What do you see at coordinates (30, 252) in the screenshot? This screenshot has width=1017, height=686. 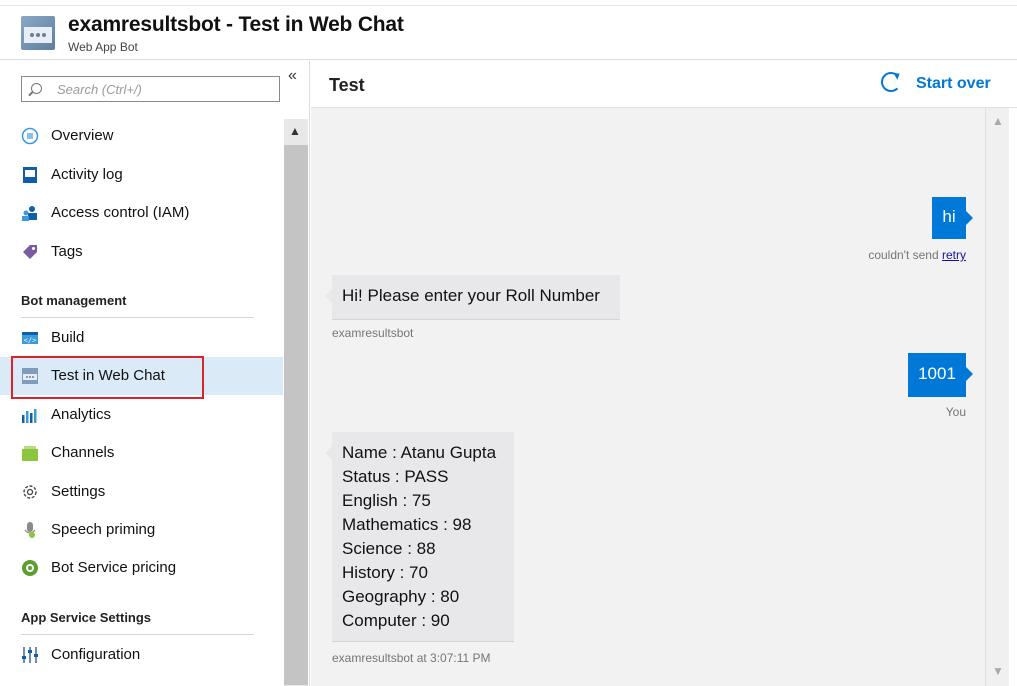 I see `tag-icon` at bounding box center [30, 252].